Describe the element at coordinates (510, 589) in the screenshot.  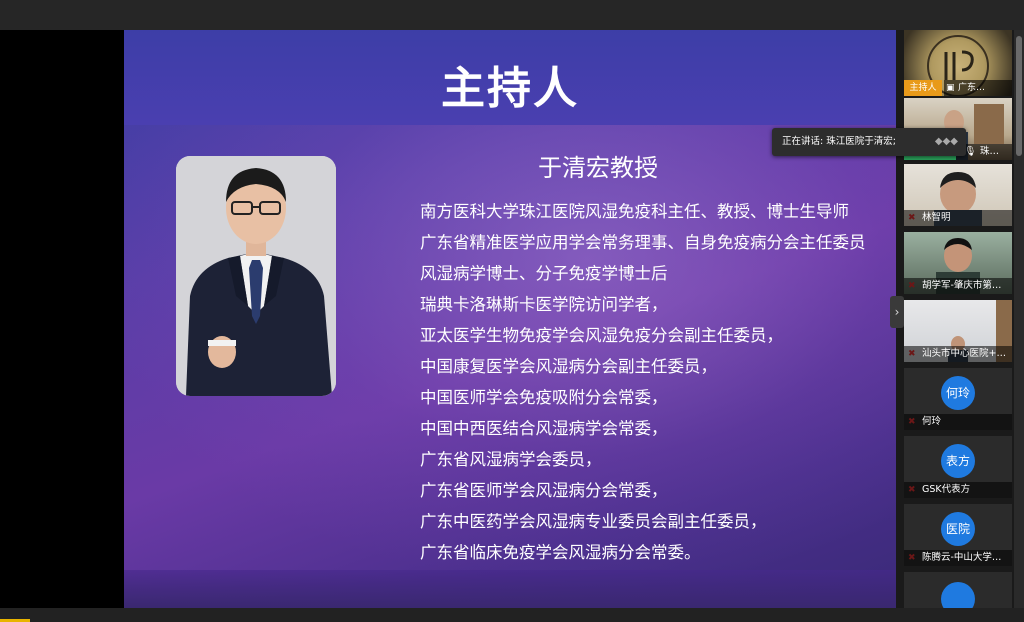
I see `slide-footer-band` at that location.